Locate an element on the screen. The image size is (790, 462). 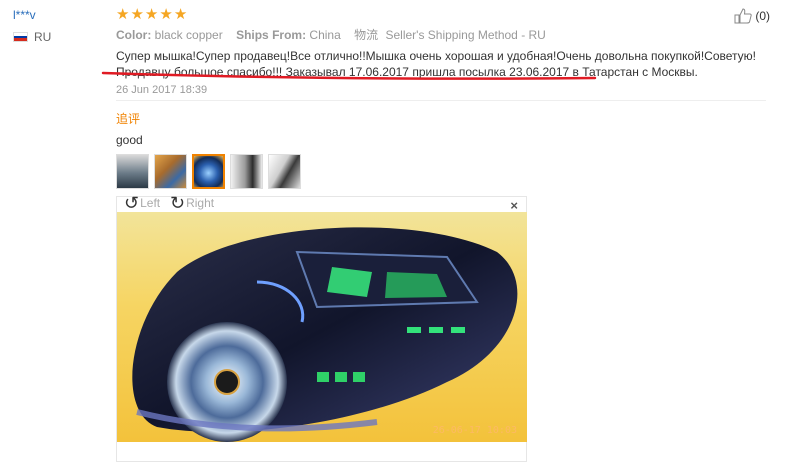
image-viewer-toolbar: ↺ Left ↻ Right × is located at coordinates (321, 203).